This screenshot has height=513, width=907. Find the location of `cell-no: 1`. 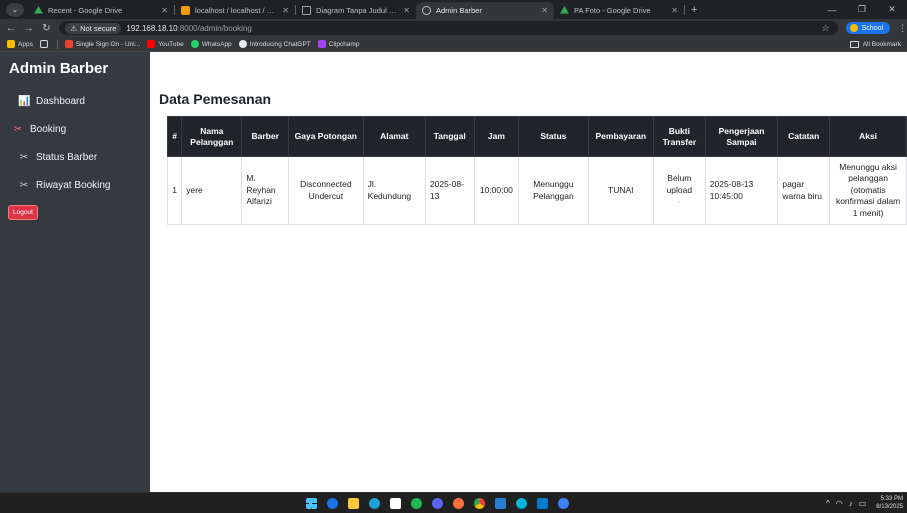

cell-no: 1 is located at coordinates (174, 190).